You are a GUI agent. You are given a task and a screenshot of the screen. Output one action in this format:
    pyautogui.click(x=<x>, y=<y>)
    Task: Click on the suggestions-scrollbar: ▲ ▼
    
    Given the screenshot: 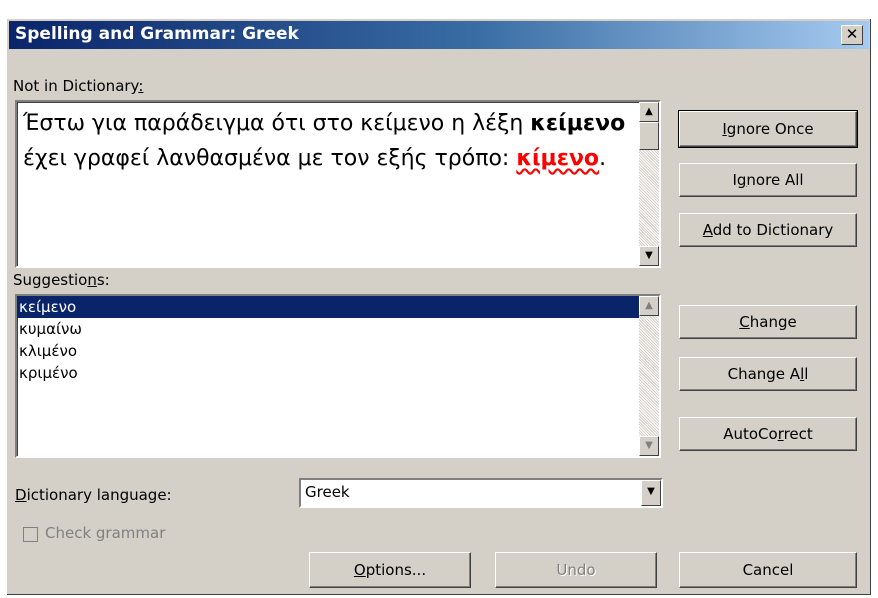 What is the action you would take?
    pyautogui.click(x=649, y=376)
    